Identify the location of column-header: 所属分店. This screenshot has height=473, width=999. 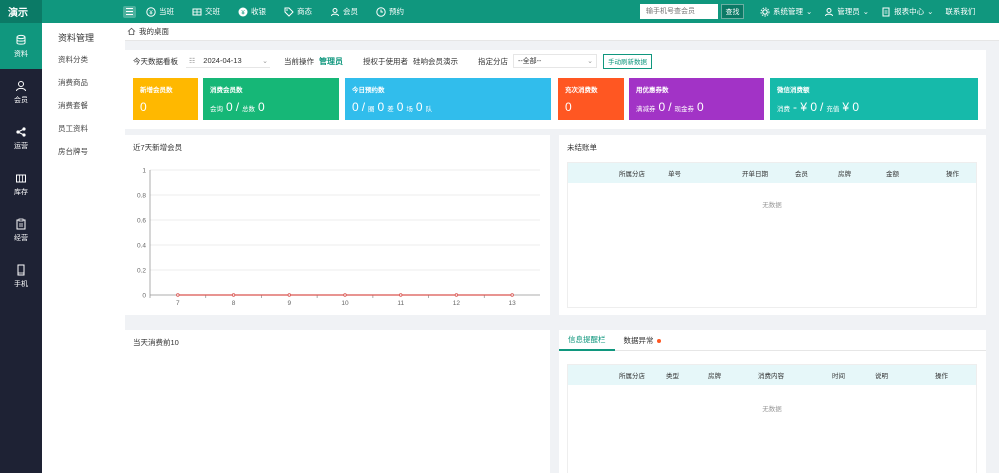
(632, 376).